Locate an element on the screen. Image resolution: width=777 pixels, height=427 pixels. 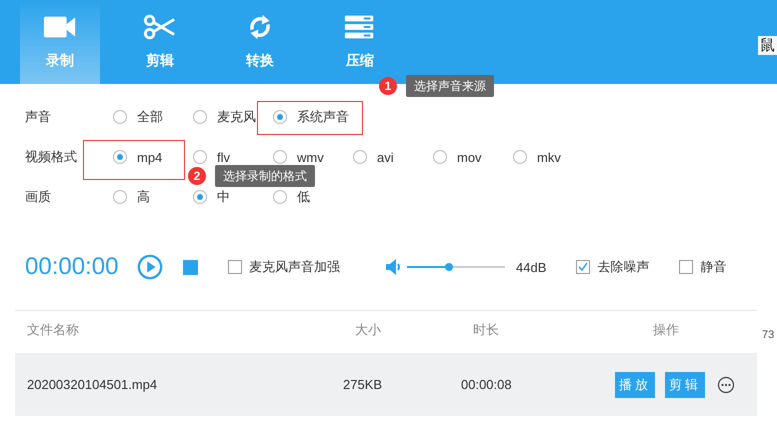
action-button: 剪辑 is located at coordinates (685, 385).